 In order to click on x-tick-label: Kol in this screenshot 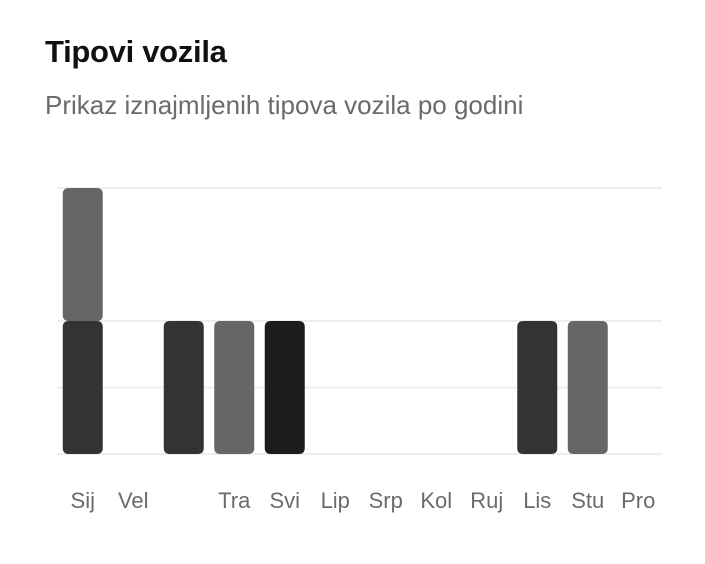, I will do `click(436, 500)`.